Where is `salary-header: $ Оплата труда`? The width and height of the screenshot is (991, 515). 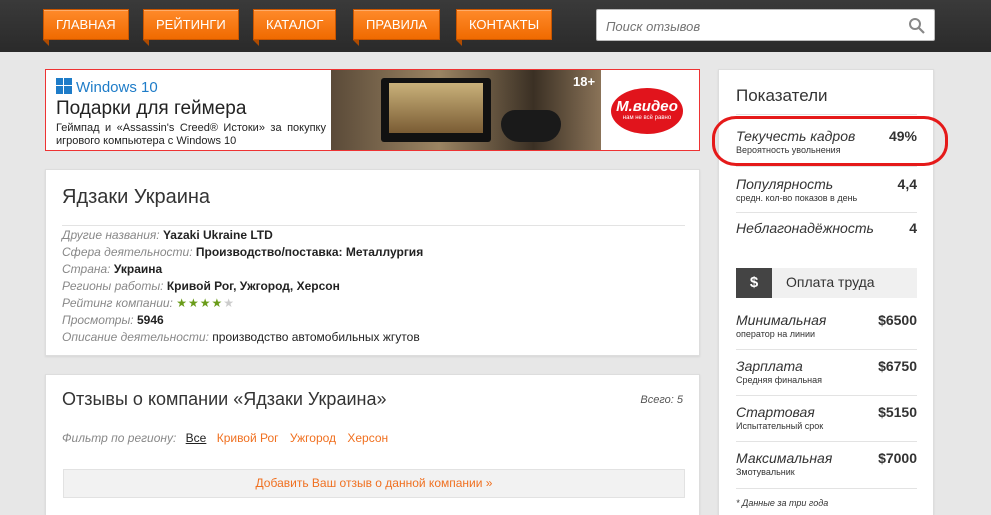 salary-header: $ Оплата труда is located at coordinates (826, 283).